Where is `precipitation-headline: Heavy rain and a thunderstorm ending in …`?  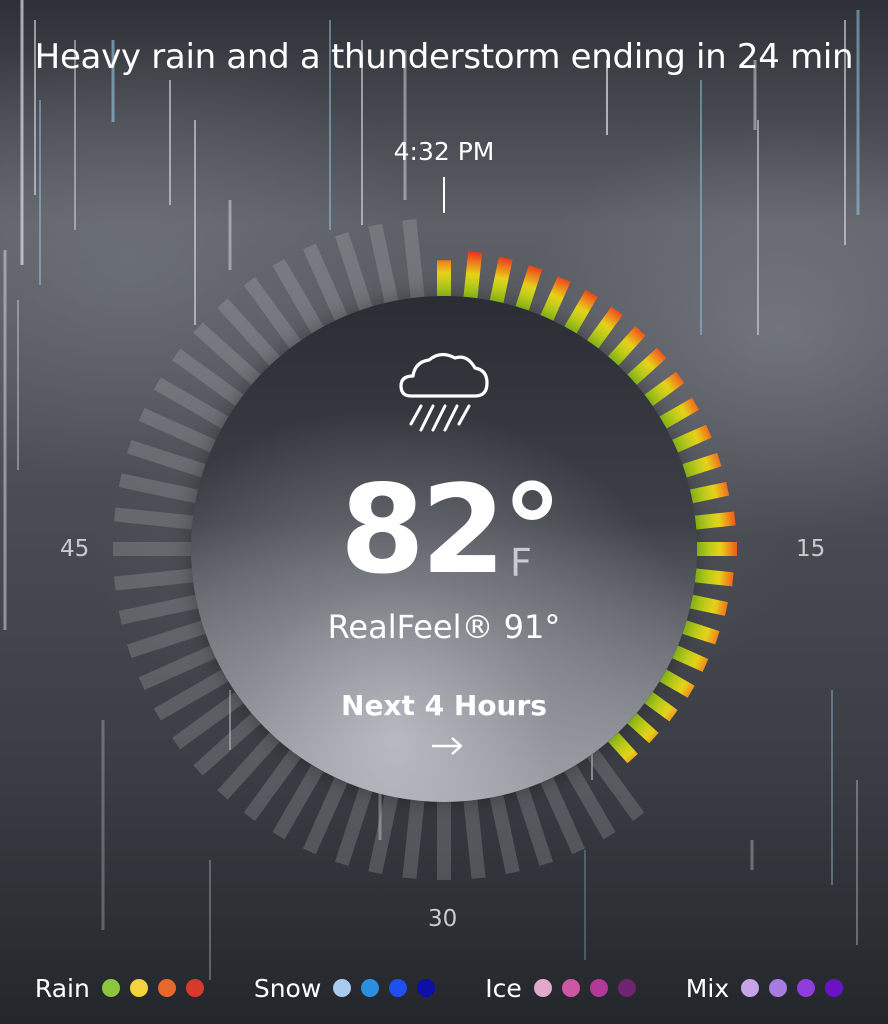
precipitation-headline: Heavy rain and a thunderstorm ending in … is located at coordinates (444, 57).